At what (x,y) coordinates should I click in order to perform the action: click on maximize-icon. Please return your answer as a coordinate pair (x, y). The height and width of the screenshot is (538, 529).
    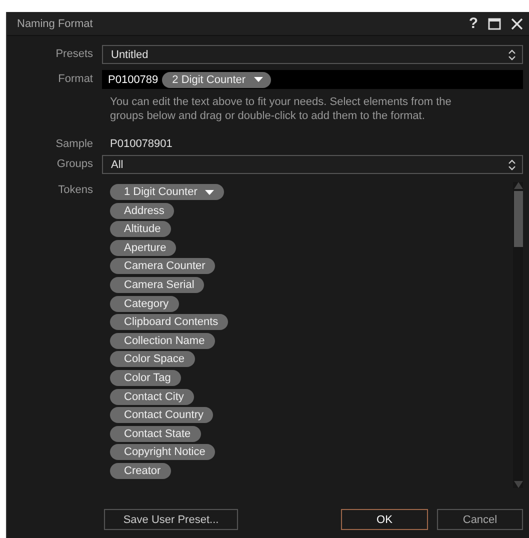
    Looking at the image, I should click on (494, 24).